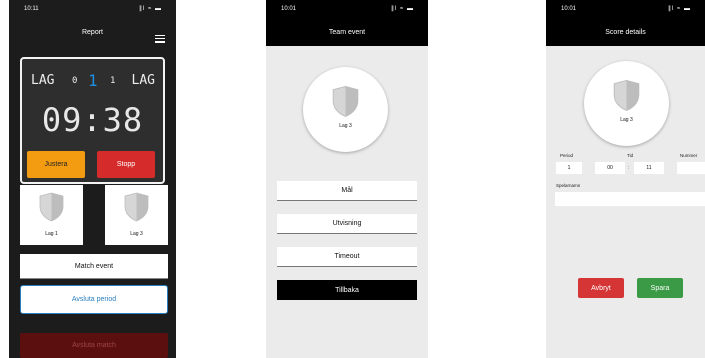 The image size is (705, 358). I want to click on home-team-label: LAG, so click(43, 80).